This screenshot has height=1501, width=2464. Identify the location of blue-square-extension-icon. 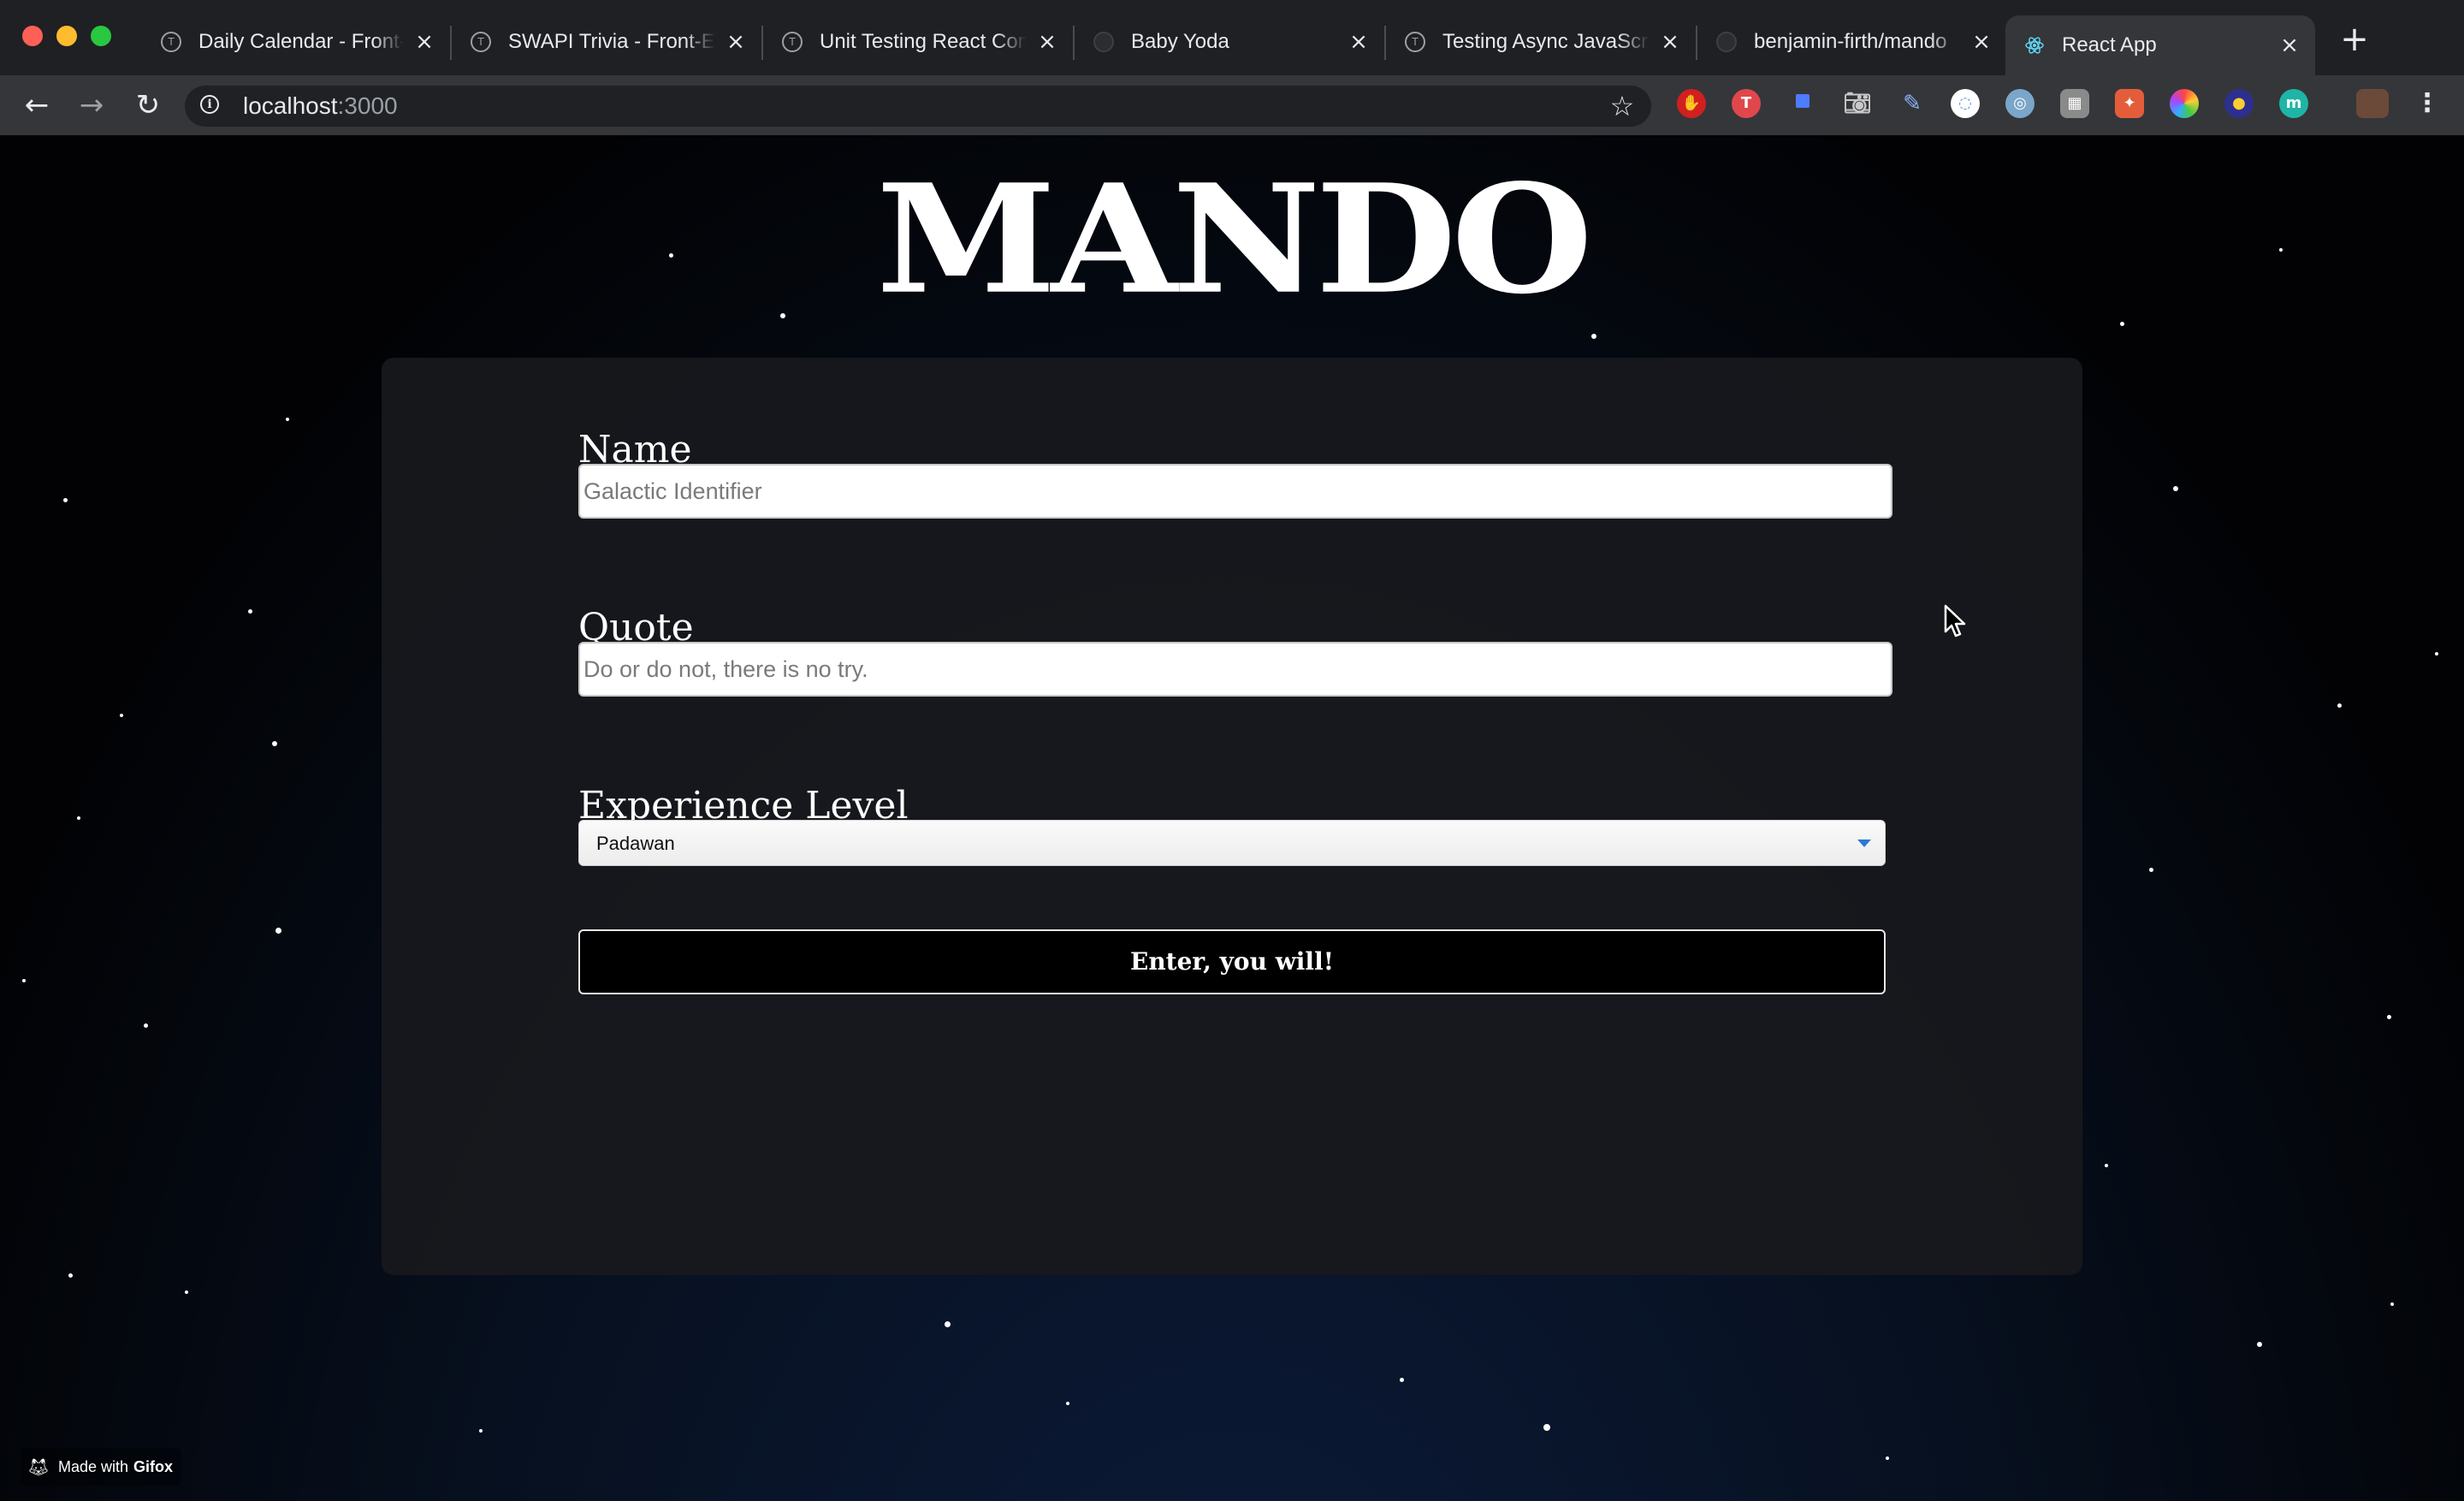
(1802, 104).